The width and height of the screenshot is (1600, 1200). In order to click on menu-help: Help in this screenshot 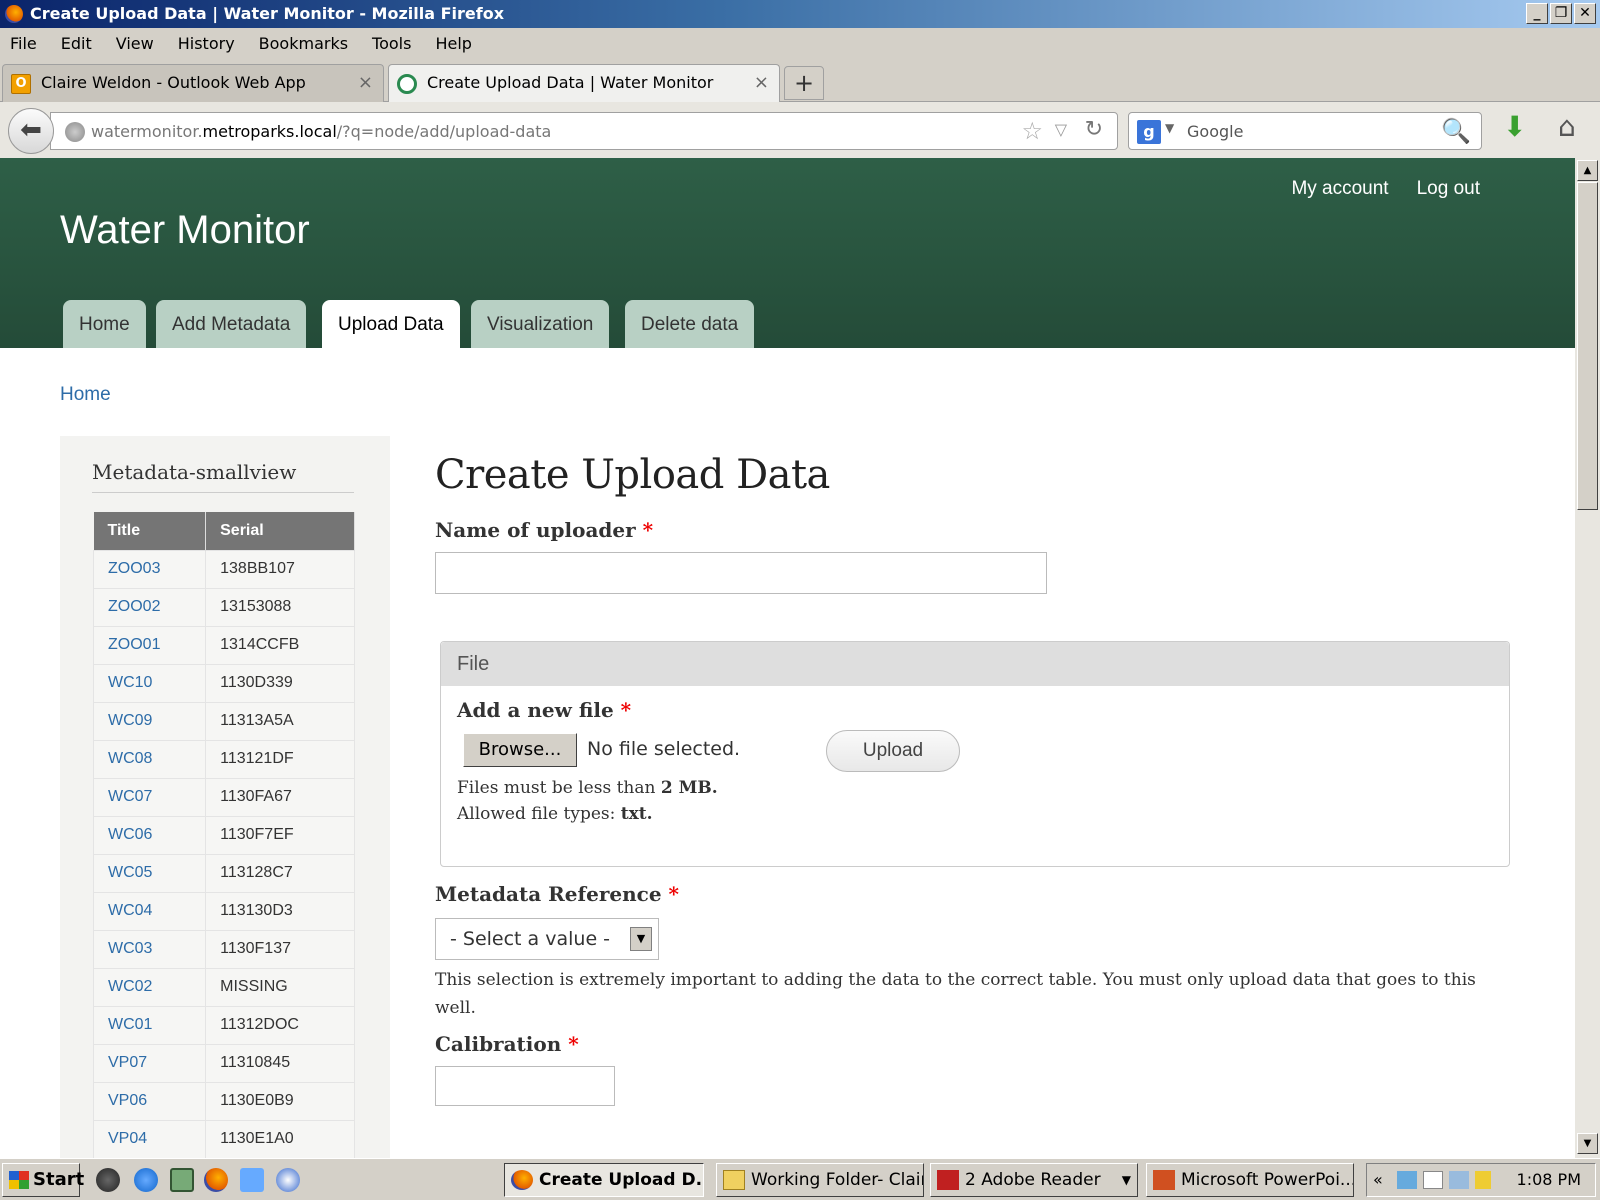, I will do `click(453, 43)`.